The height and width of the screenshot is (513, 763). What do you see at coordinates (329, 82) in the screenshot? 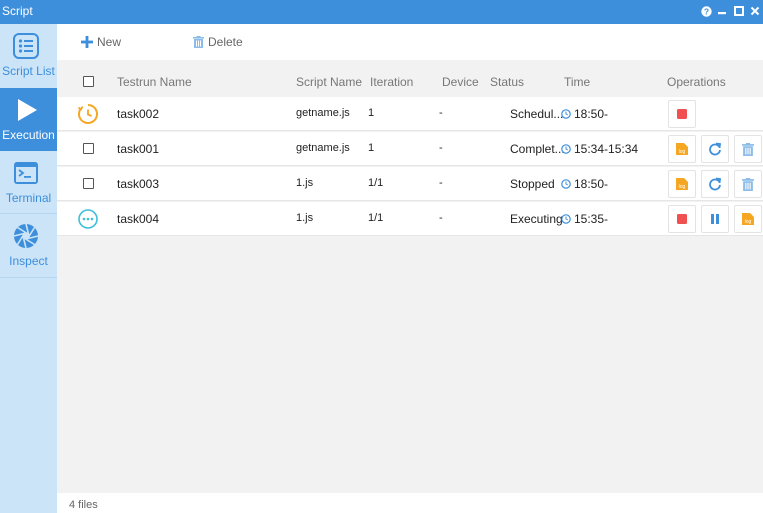
I see `column-header-script: Script Name` at bounding box center [329, 82].